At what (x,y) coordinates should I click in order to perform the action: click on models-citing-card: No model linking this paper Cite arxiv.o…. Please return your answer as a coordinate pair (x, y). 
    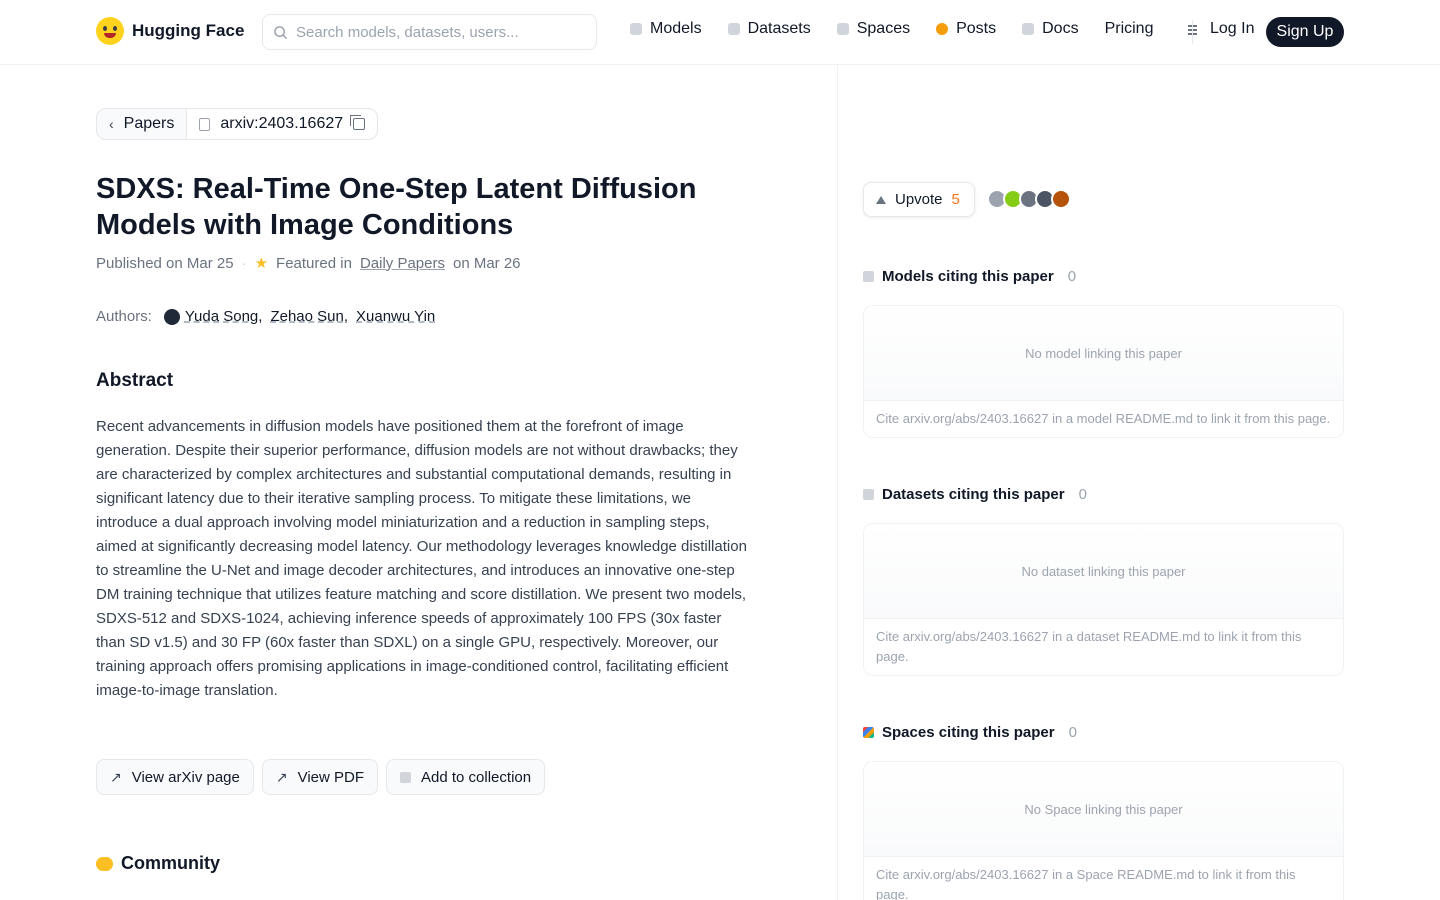
    Looking at the image, I should click on (1103, 371).